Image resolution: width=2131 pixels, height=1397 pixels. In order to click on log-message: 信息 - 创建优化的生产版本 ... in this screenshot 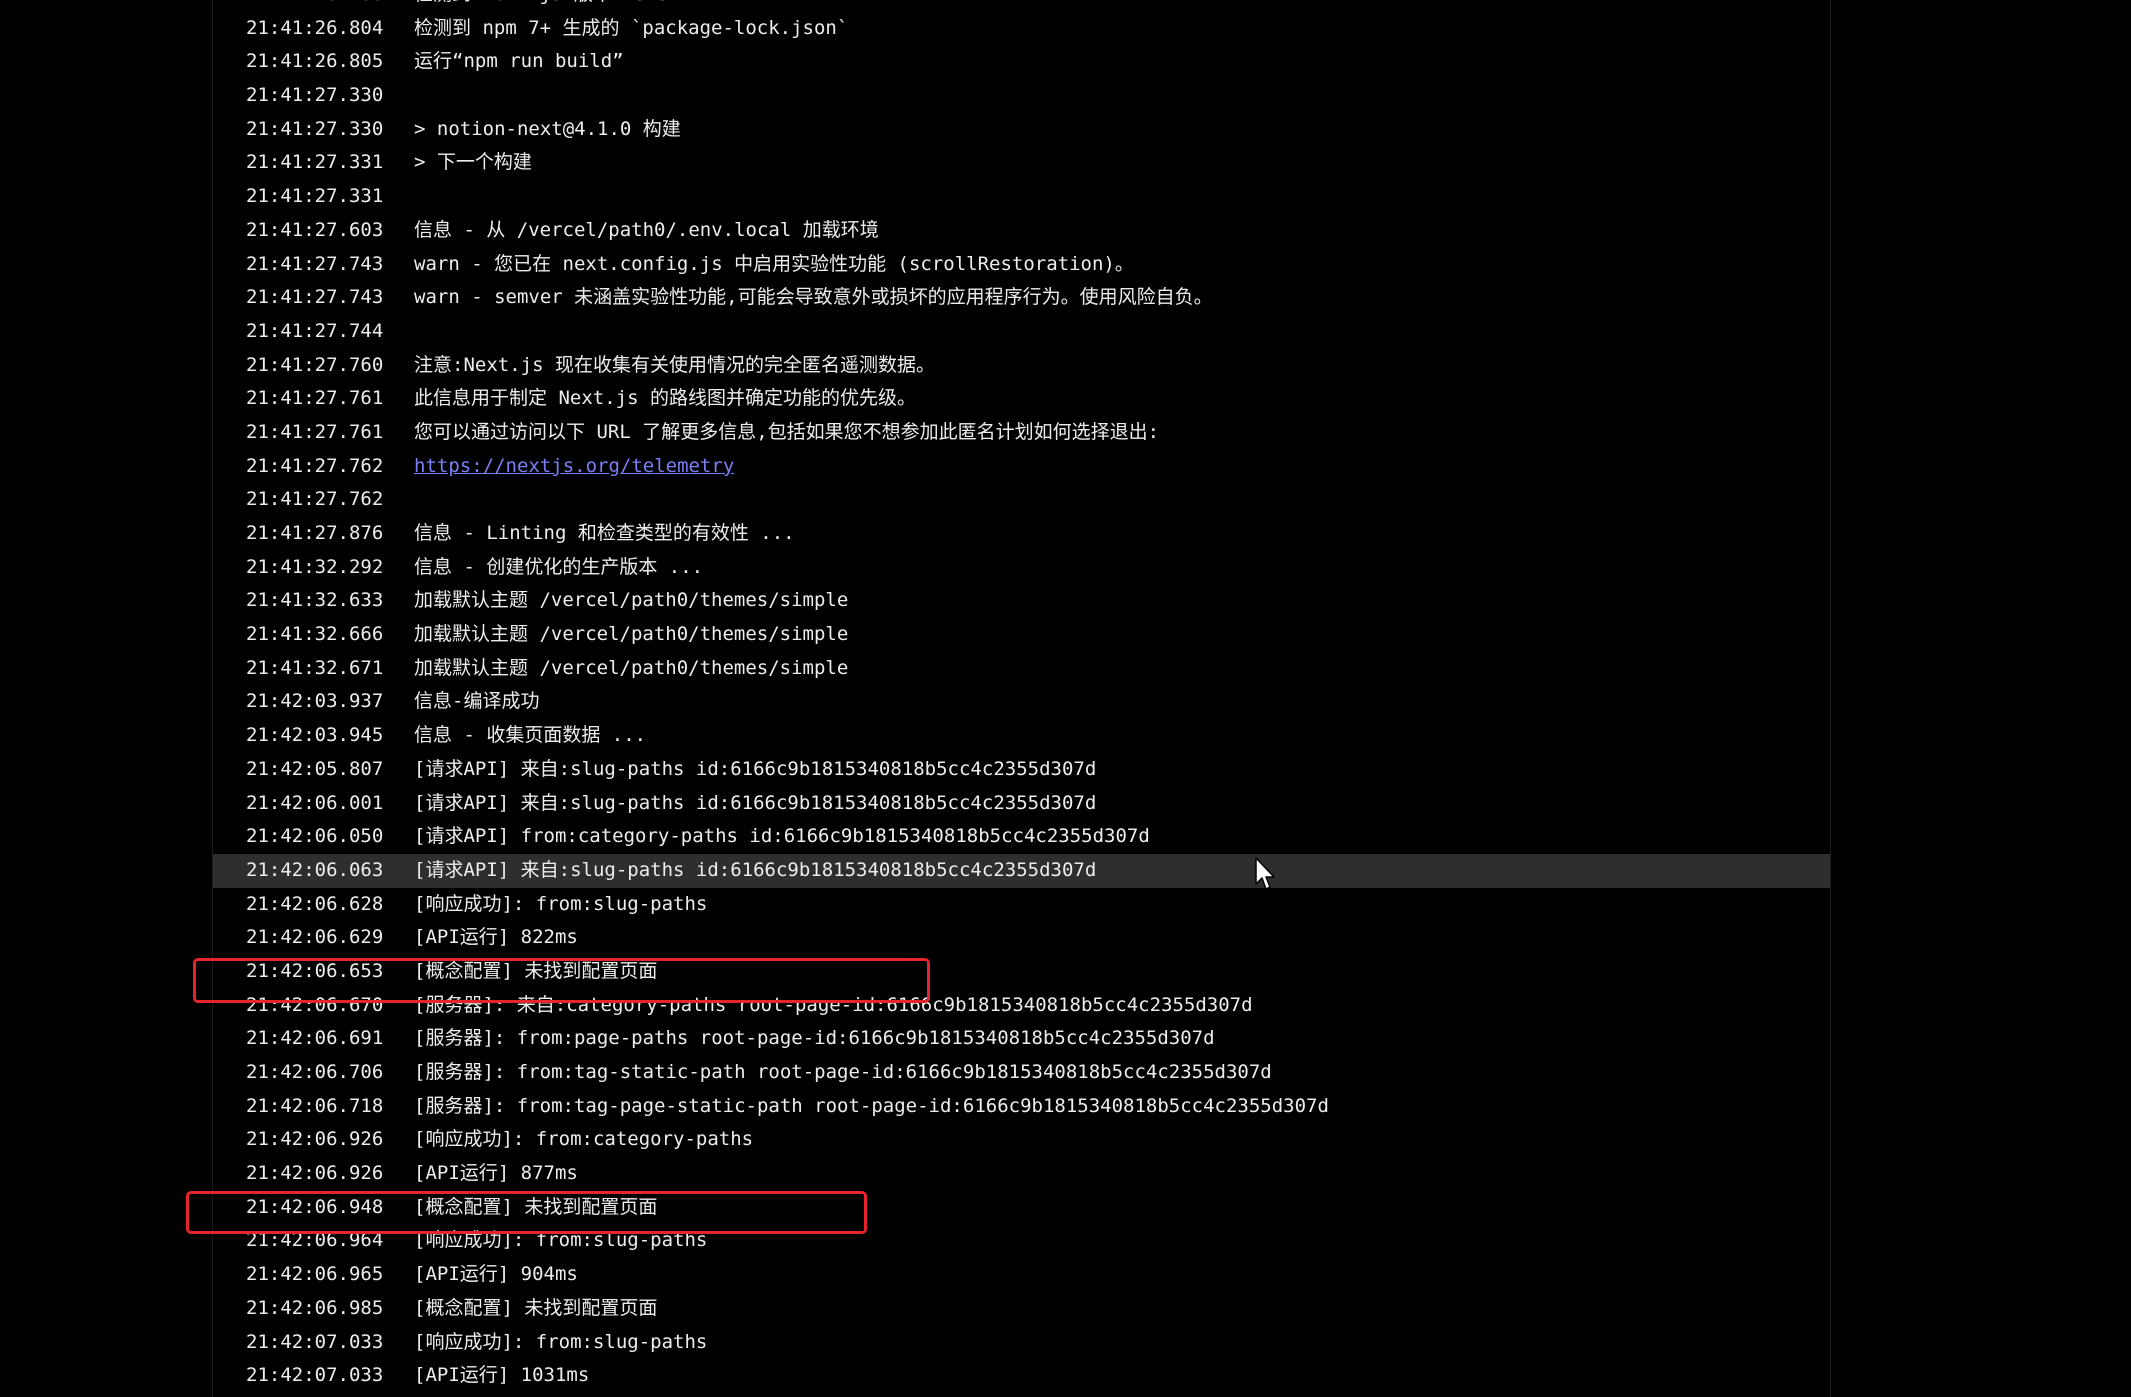, I will do `click(559, 566)`.